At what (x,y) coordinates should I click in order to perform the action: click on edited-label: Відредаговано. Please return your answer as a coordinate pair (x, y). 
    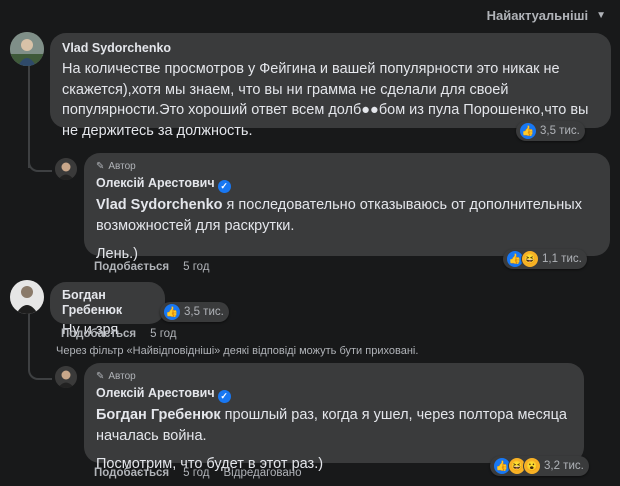
    Looking at the image, I should click on (262, 473).